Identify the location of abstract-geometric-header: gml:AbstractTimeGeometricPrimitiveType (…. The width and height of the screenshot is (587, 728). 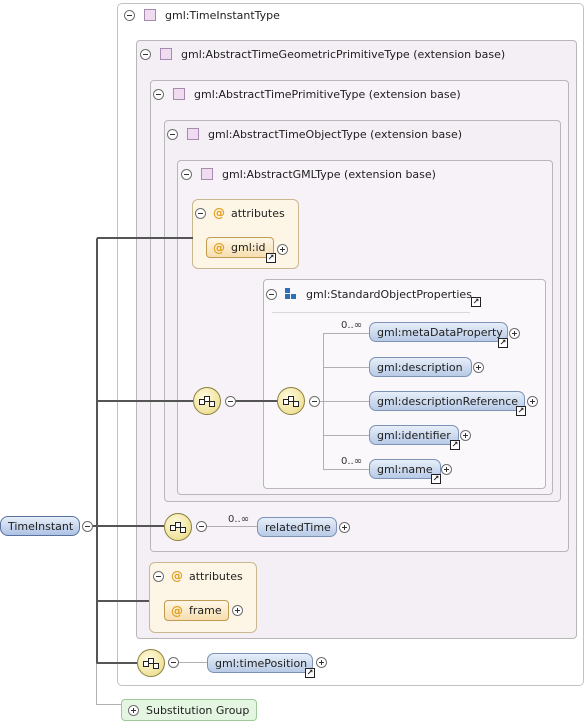
(322, 54).